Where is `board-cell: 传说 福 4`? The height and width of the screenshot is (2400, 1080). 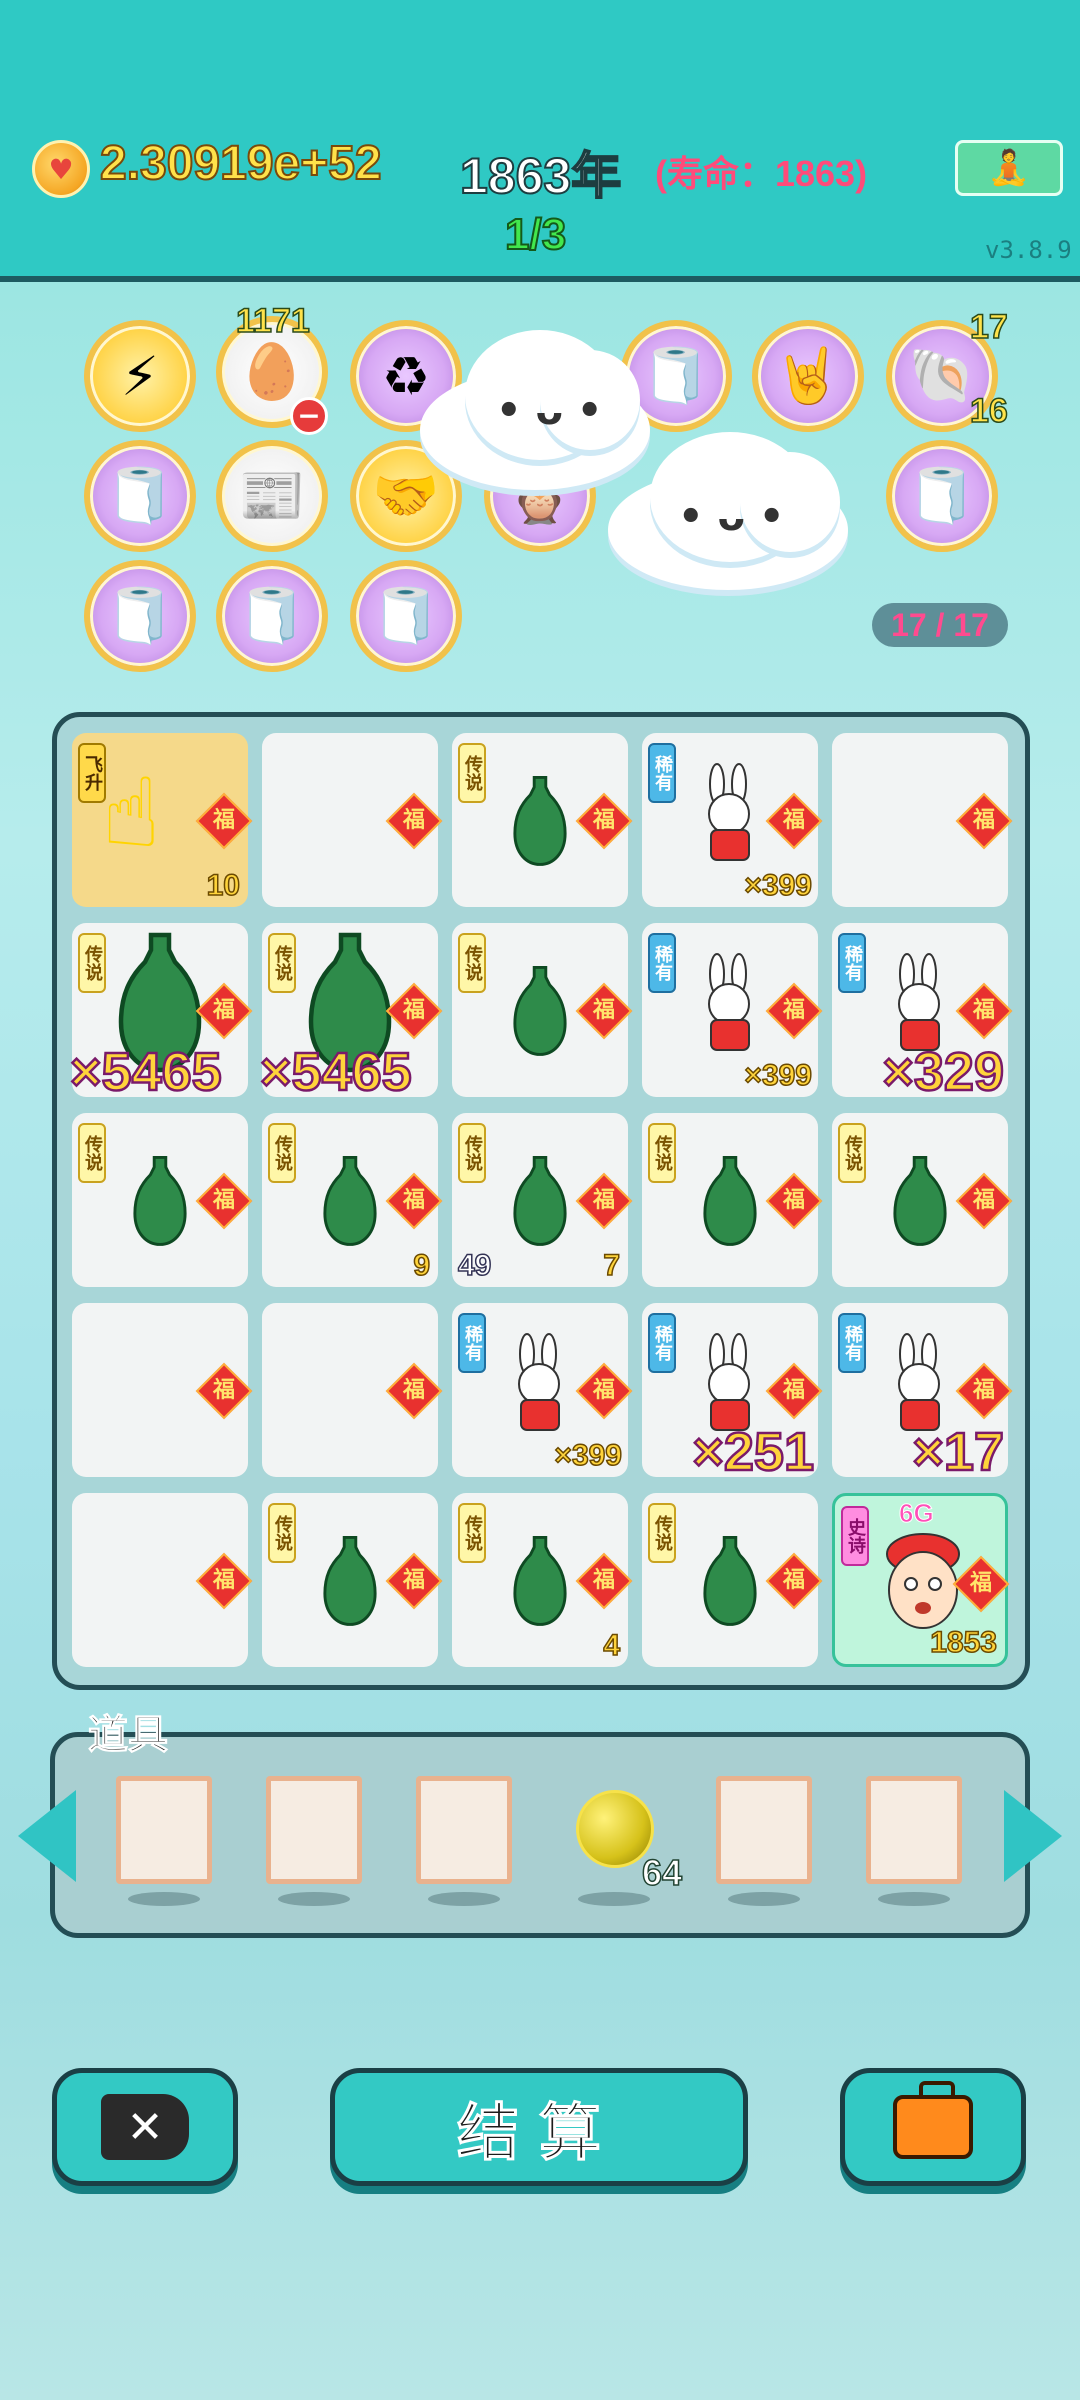
board-cell: 传说 福 4 is located at coordinates (542, 1580).